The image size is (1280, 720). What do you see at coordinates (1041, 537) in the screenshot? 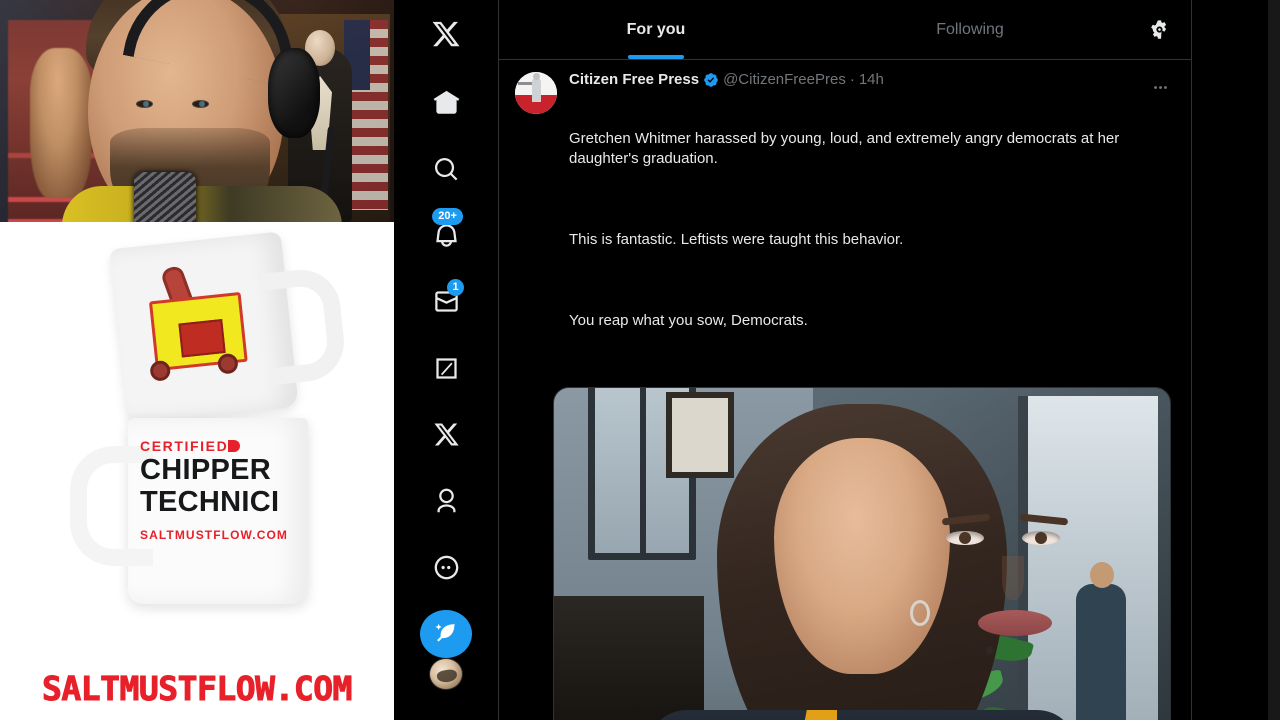
I see `subject-eye-right` at bounding box center [1041, 537].